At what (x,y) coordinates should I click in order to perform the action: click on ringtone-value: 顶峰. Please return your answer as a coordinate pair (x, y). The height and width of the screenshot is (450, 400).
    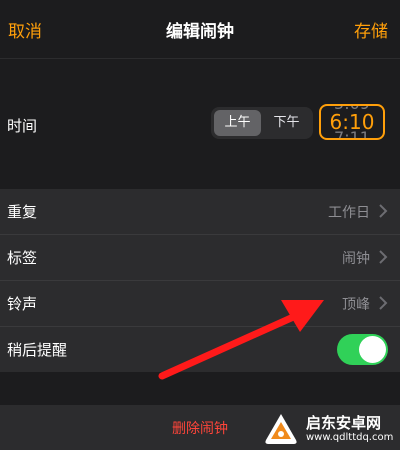
    Looking at the image, I should click on (356, 305).